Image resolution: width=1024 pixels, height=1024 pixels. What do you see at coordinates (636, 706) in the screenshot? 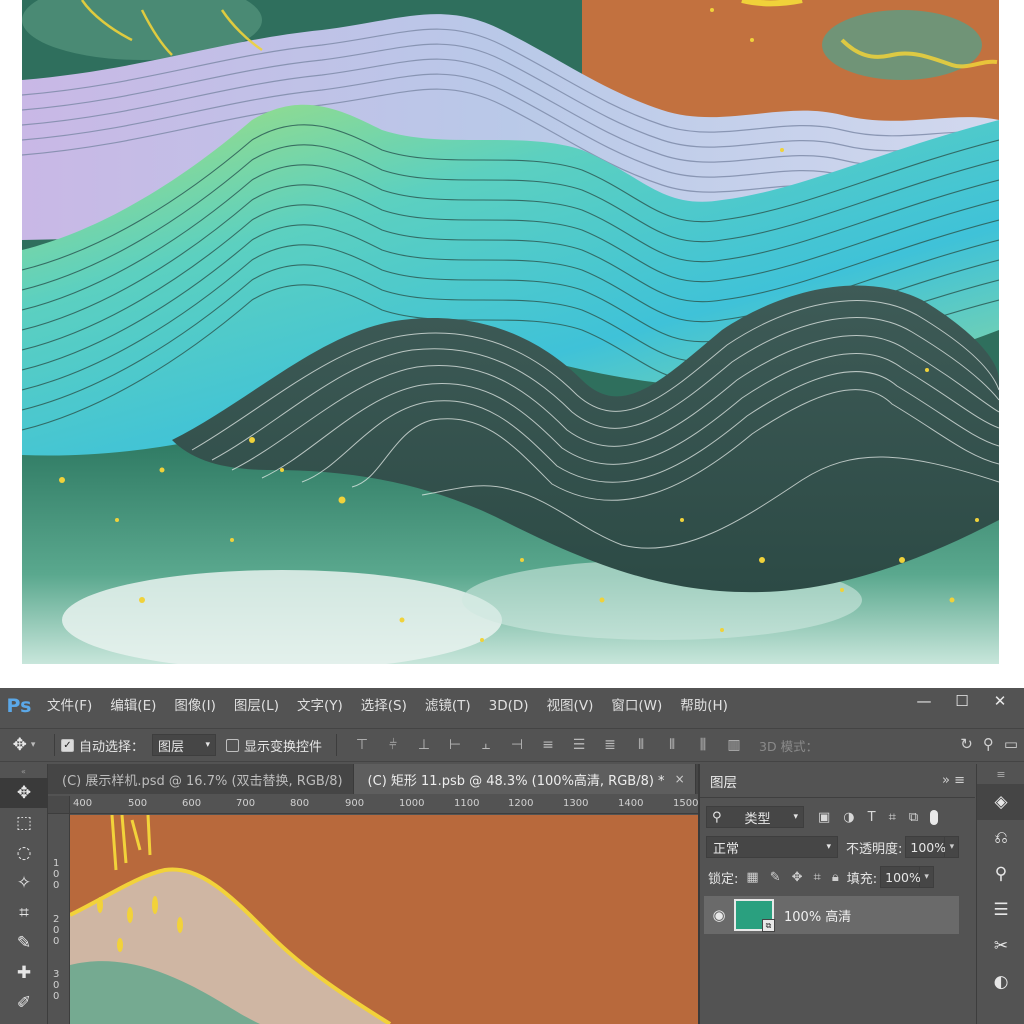
I see `menu-window: 窗口(W)` at bounding box center [636, 706].